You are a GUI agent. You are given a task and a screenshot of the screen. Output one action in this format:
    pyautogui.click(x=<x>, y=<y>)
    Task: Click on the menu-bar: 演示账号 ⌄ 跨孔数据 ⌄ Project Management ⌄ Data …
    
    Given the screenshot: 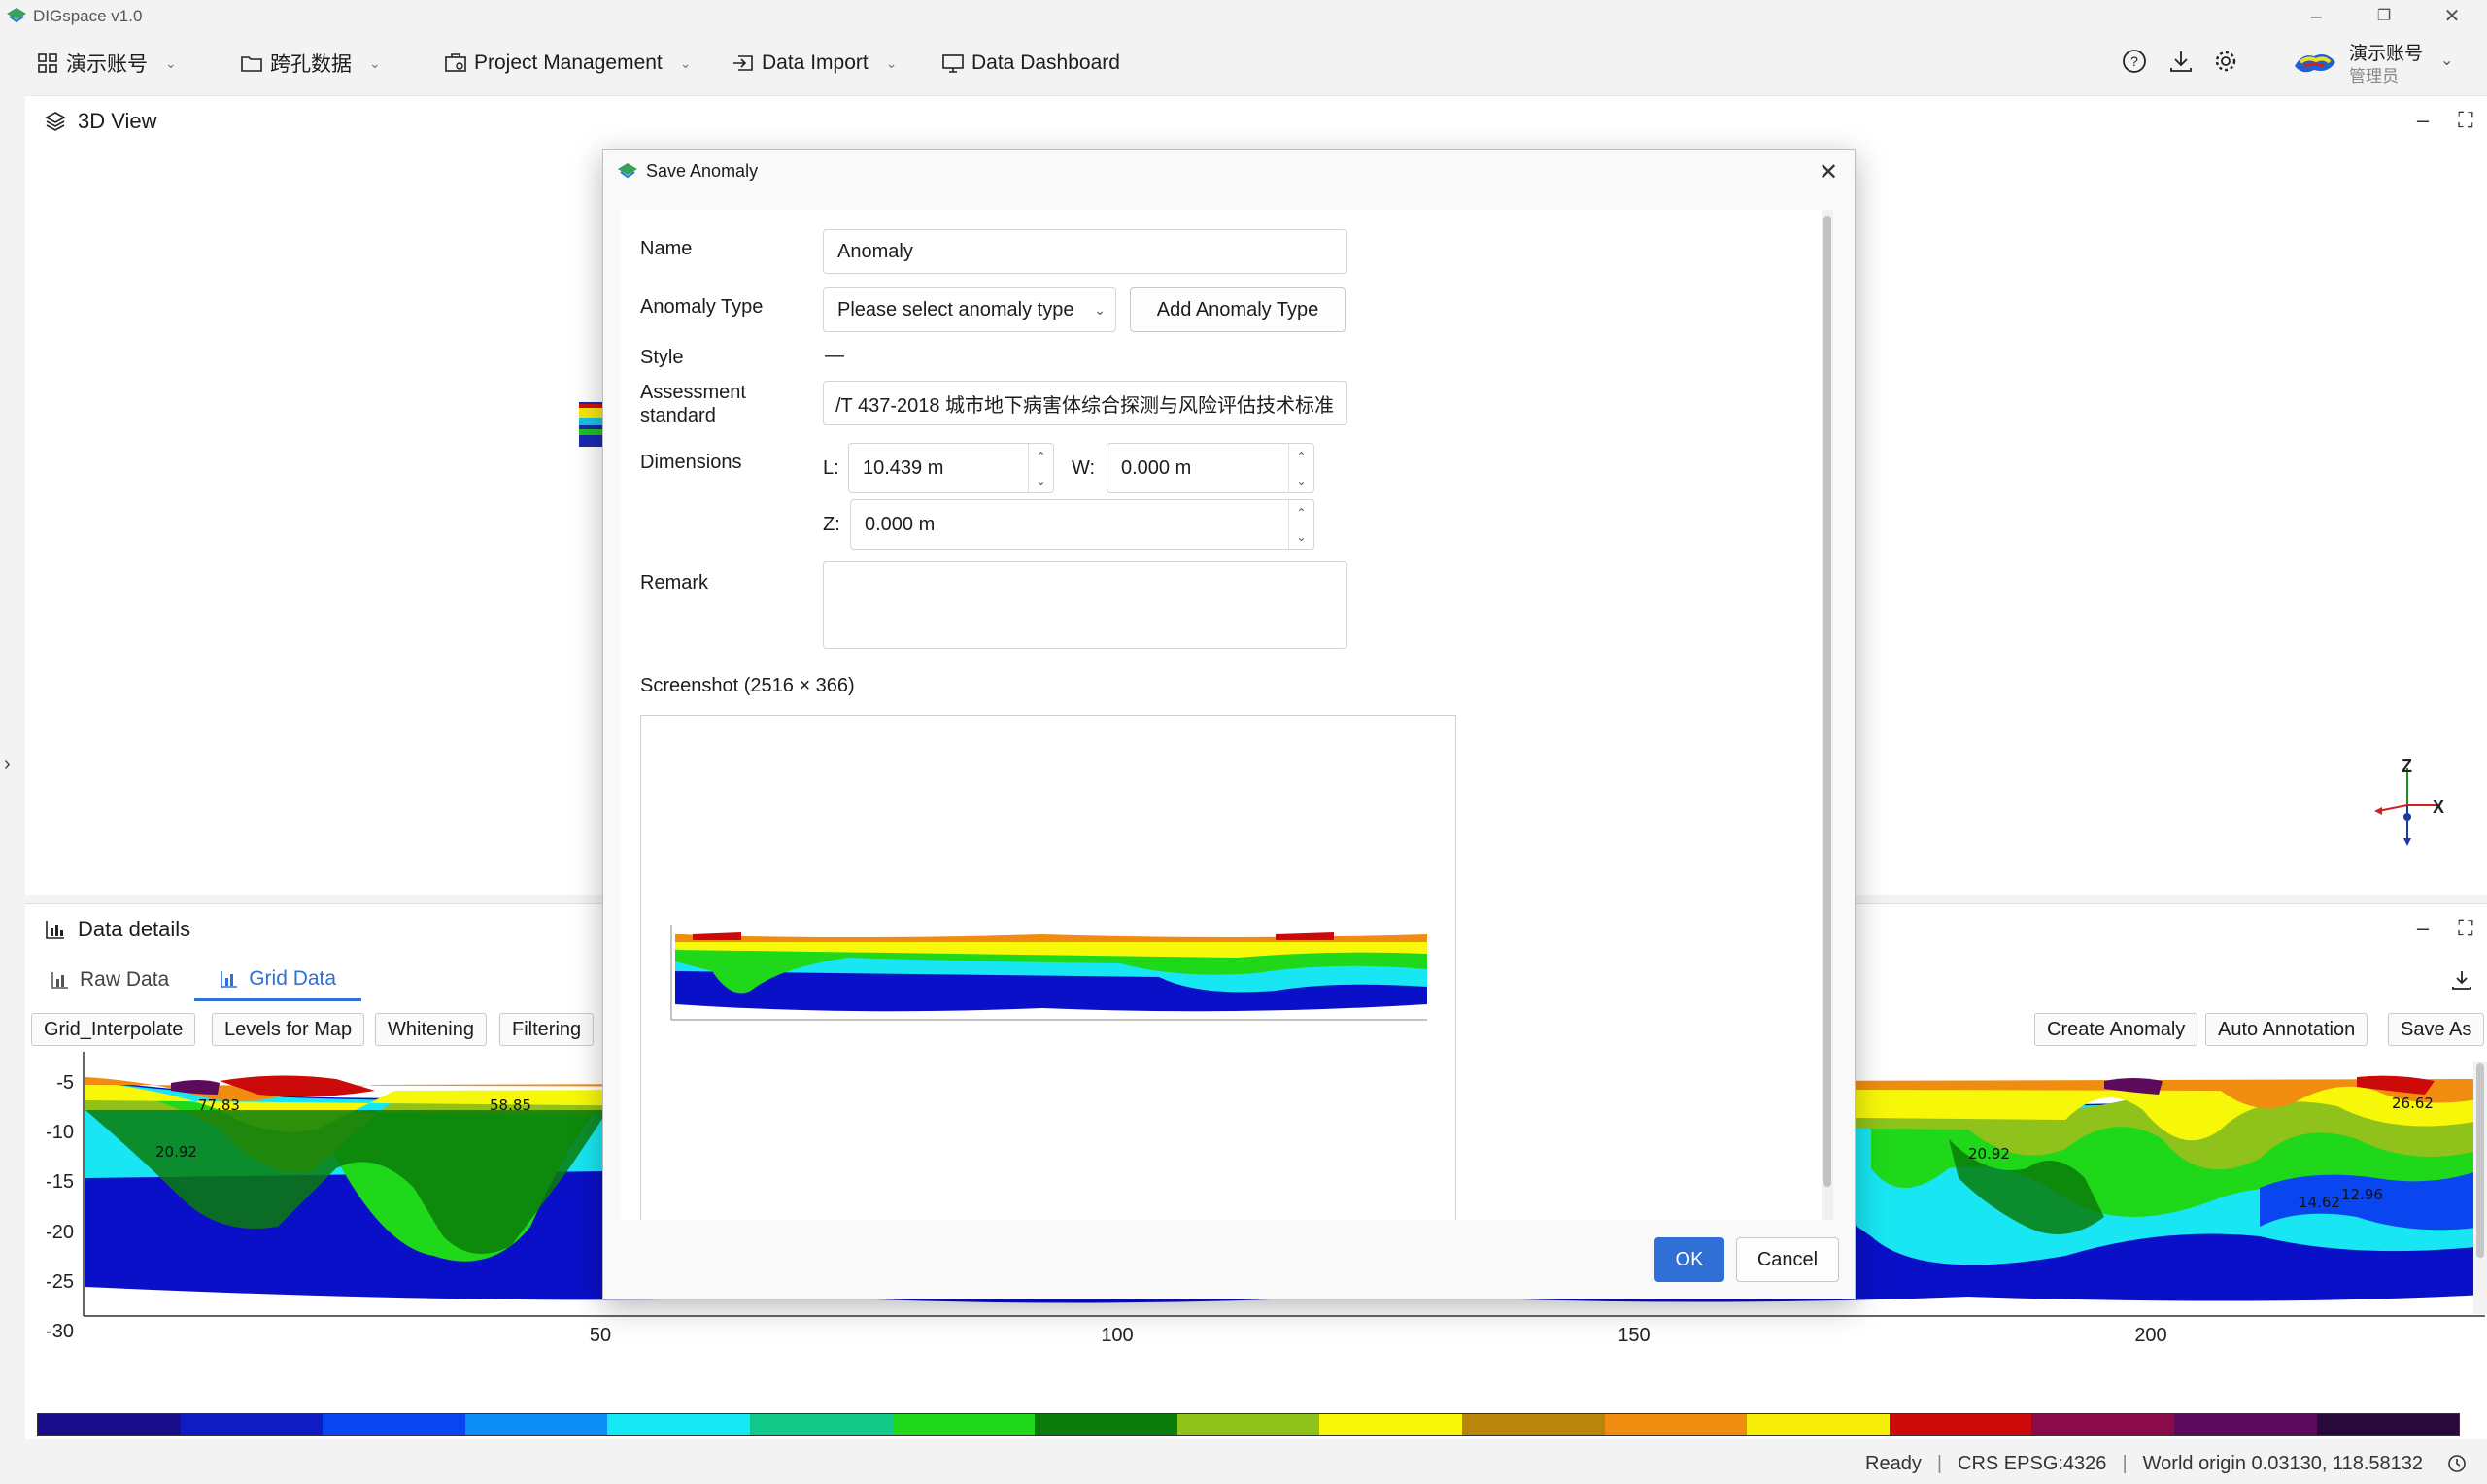 What is the action you would take?
    pyautogui.click(x=1243, y=62)
    